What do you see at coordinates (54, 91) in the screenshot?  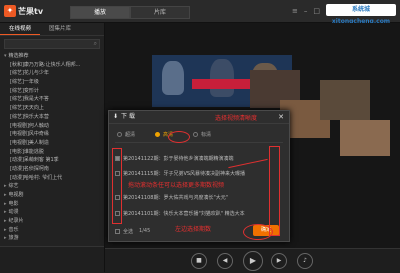 I see `list-item: [综艺]变形计` at bounding box center [54, 91].